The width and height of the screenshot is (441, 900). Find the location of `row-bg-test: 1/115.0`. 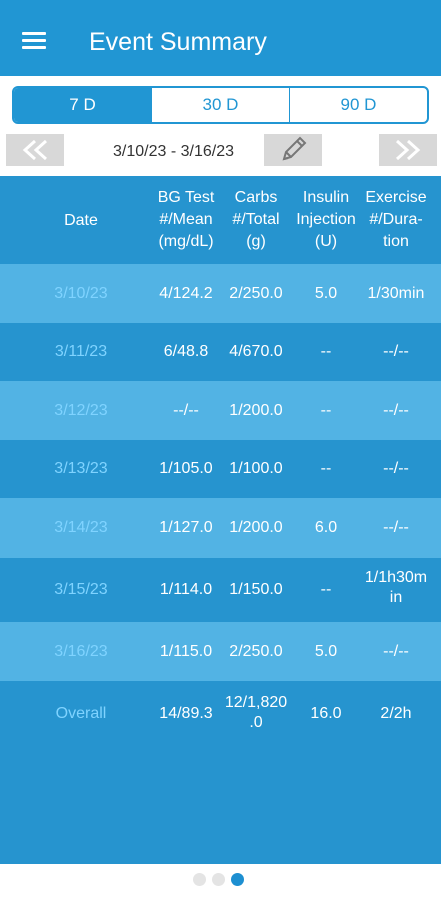

row-bg-test: 1/115.0 is located at coordinates (186, 651).